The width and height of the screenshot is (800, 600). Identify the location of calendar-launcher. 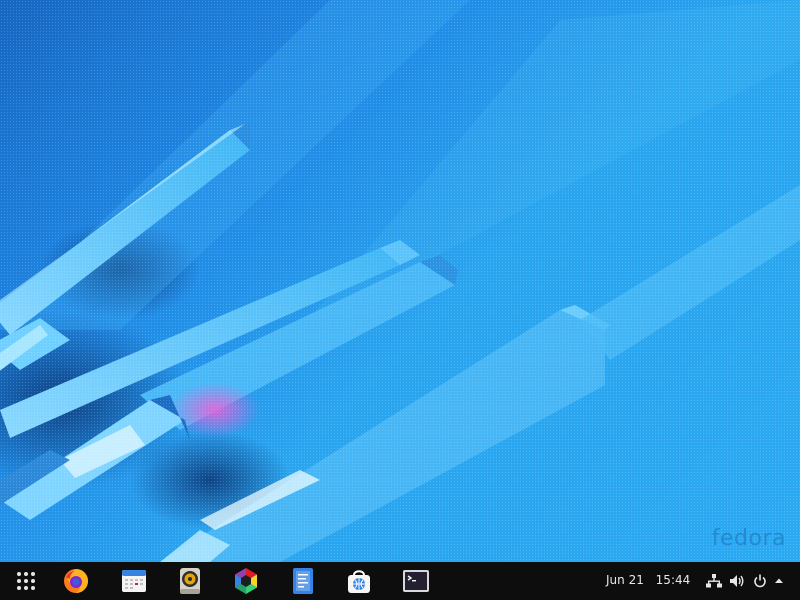
(134, 581).